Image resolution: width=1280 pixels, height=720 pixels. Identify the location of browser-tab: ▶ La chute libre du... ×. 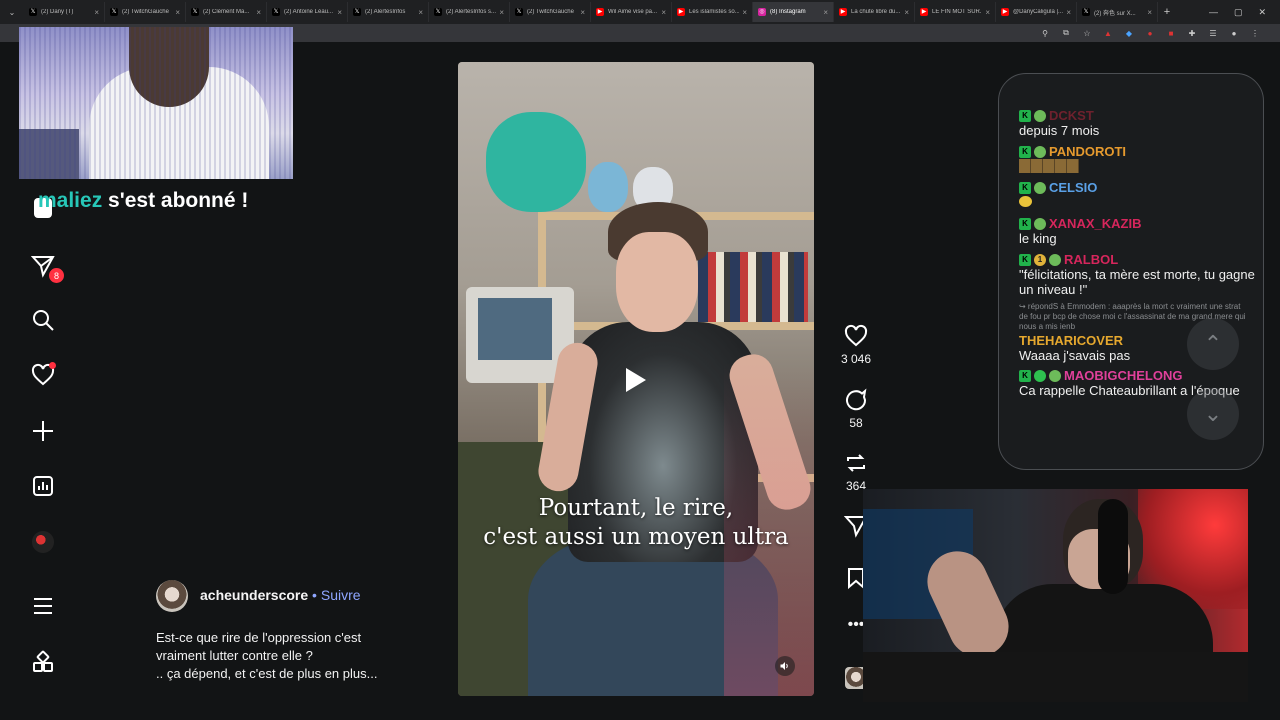
(874, 12).